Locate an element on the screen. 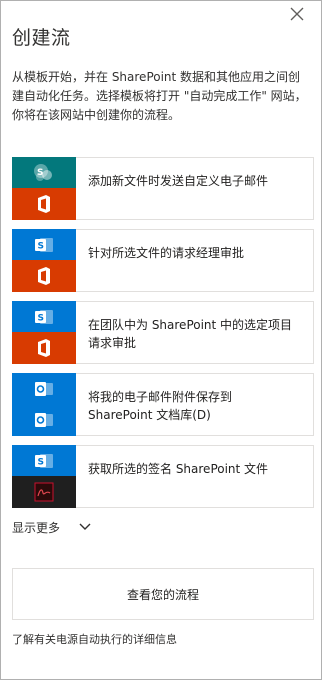 Image resolution: width=324 pixels, height=682 pixels. template-card: S 针对所选文件的请求经理审批 is located at coordinates (163, 260).